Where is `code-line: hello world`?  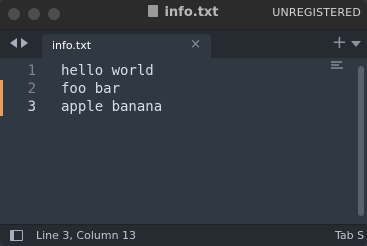 code-line: hello world is located at coordinates (111, 71).